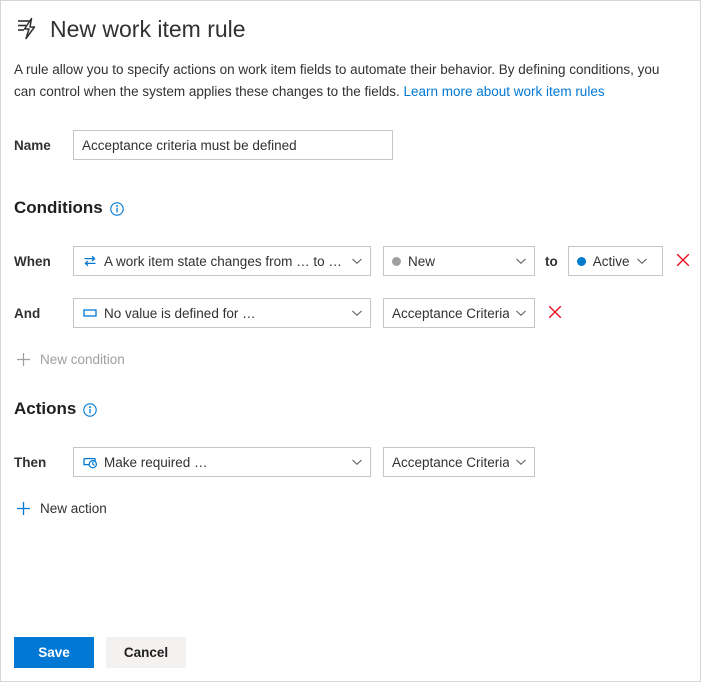  I want to click on new-action-label: New action, so click(73, 508).